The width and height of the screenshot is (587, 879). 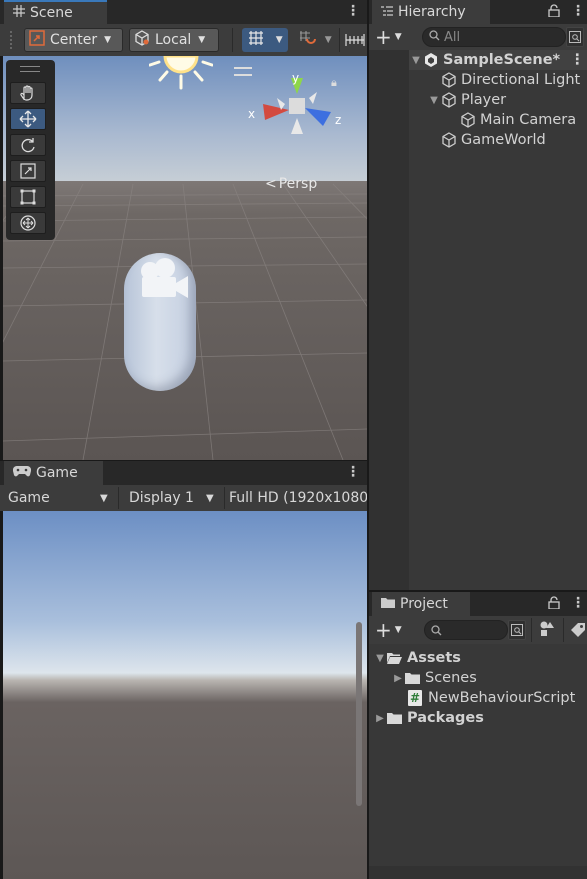 I want to click on scene-root-row: ▼ SampleScene* ⋮, so click(x=498, y=60).